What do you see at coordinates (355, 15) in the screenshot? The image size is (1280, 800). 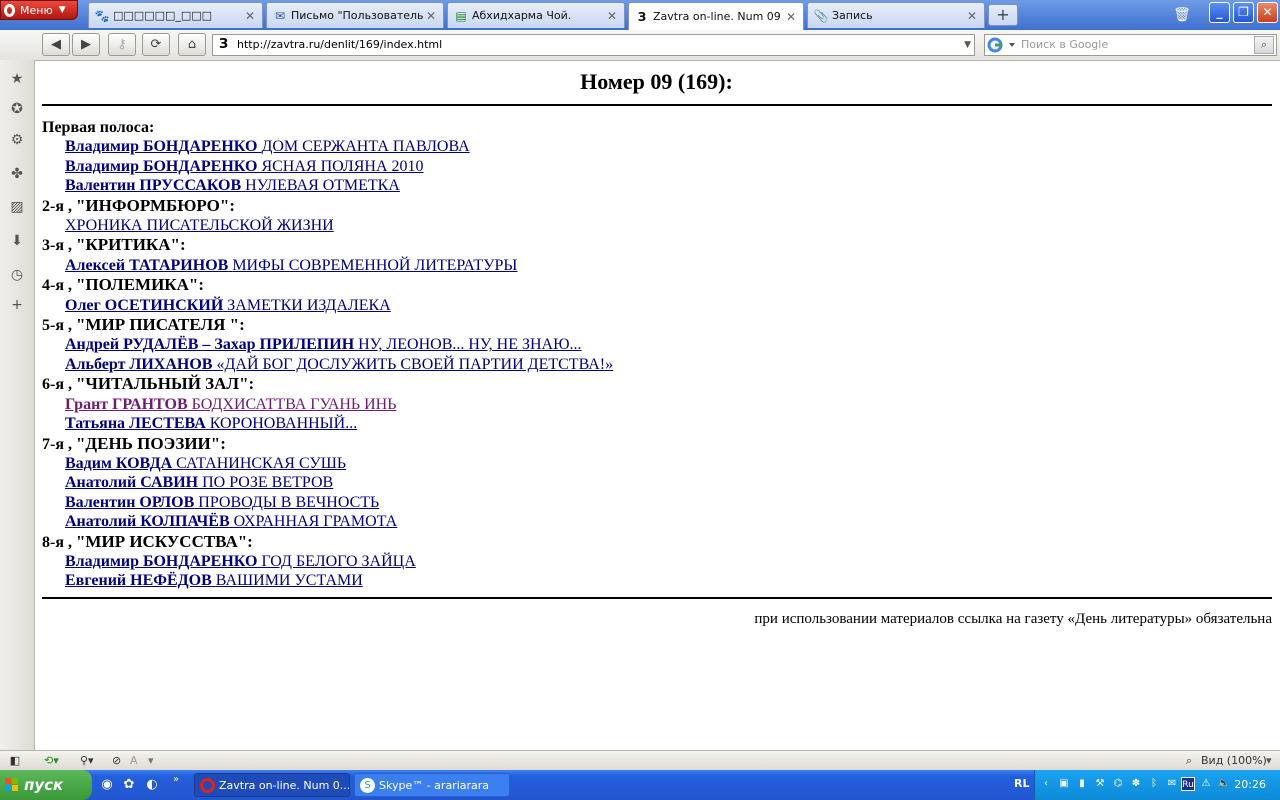 I see `tab-2: ✉ Письмо "Пользователь ... ✕` at bounding box center [355, 15].